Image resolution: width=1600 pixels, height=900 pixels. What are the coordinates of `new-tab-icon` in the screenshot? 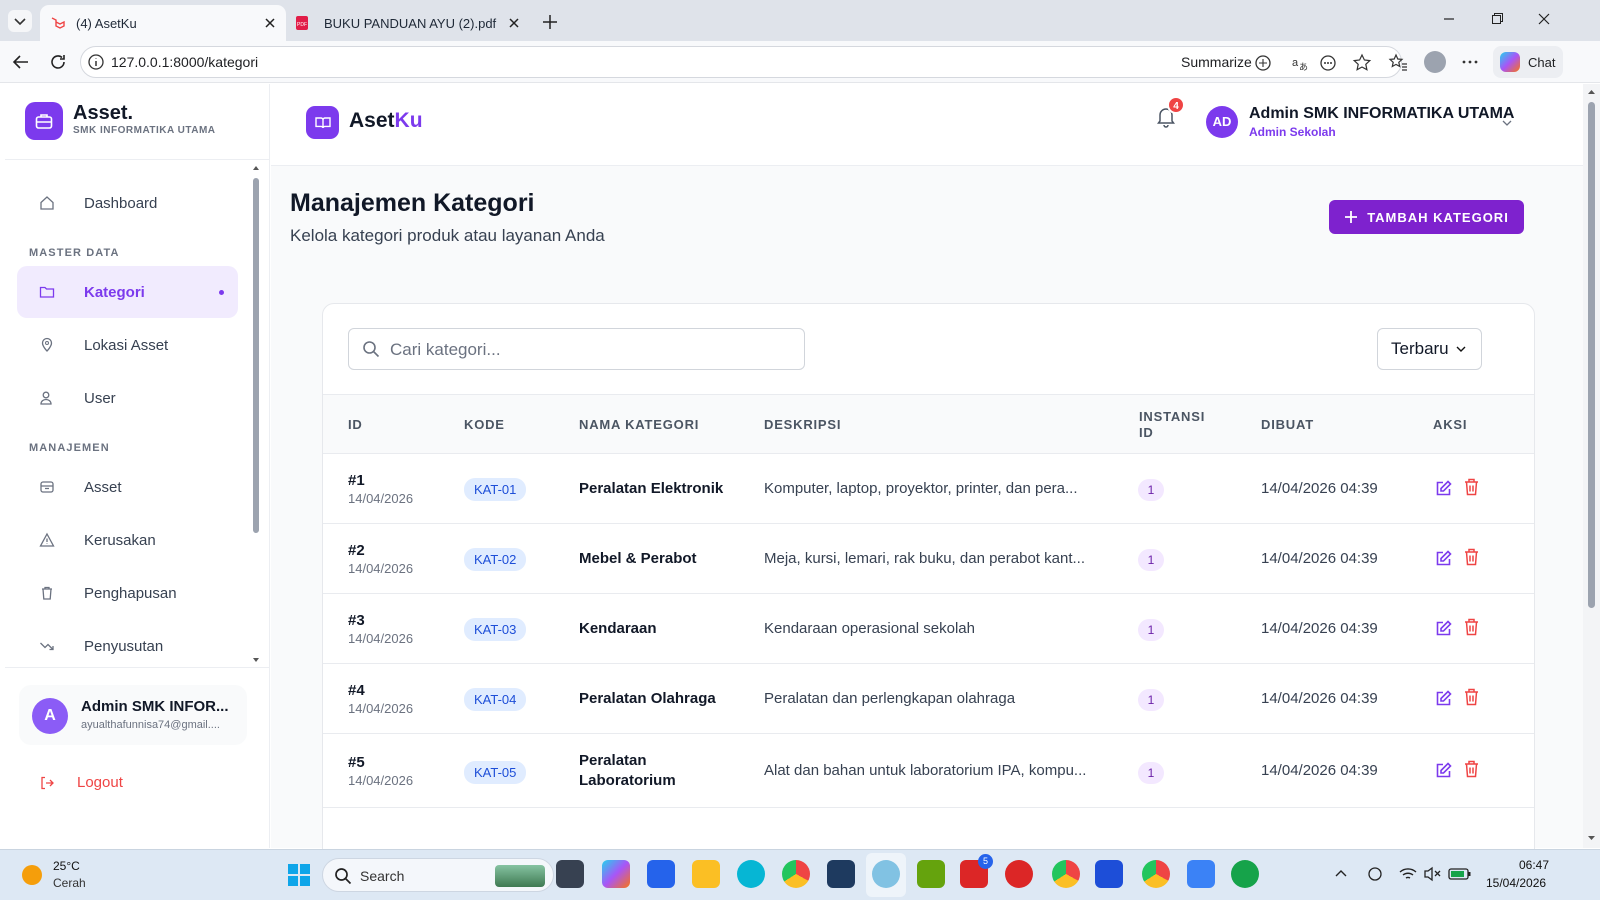 It's located at (550, 22).